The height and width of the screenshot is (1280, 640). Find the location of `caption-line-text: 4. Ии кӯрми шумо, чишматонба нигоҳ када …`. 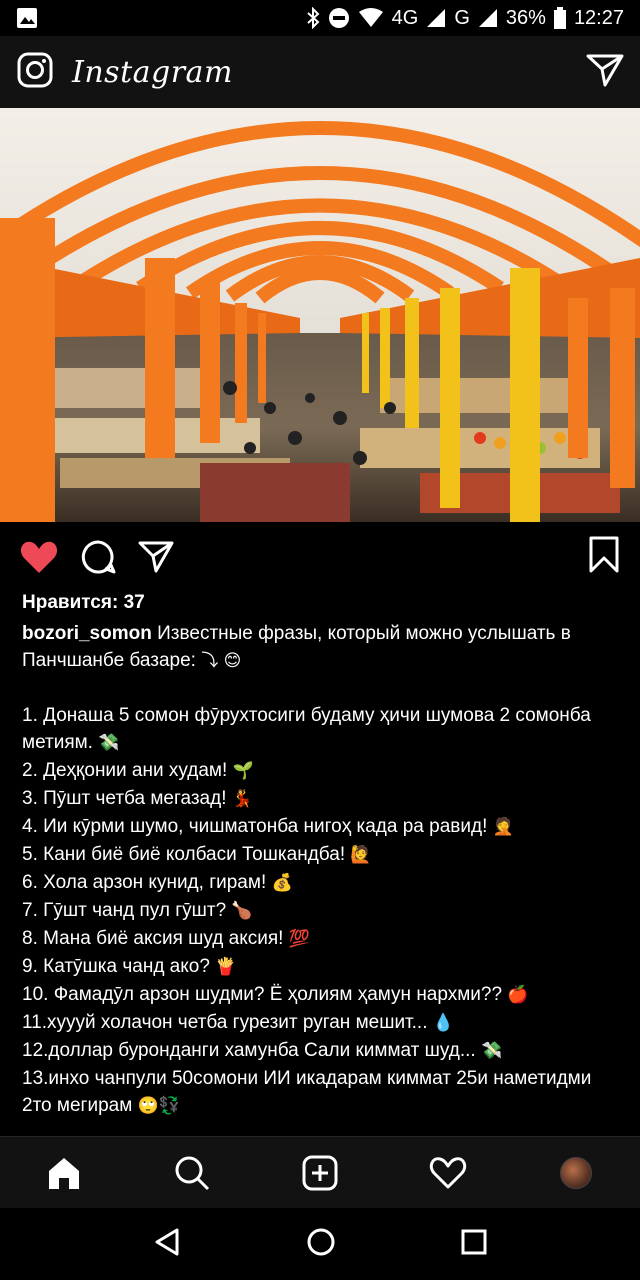

caption-line-text: 4. Ии кӯрми шумо, чишматонба нигоҳ када … is located at coordinates (255, 826).